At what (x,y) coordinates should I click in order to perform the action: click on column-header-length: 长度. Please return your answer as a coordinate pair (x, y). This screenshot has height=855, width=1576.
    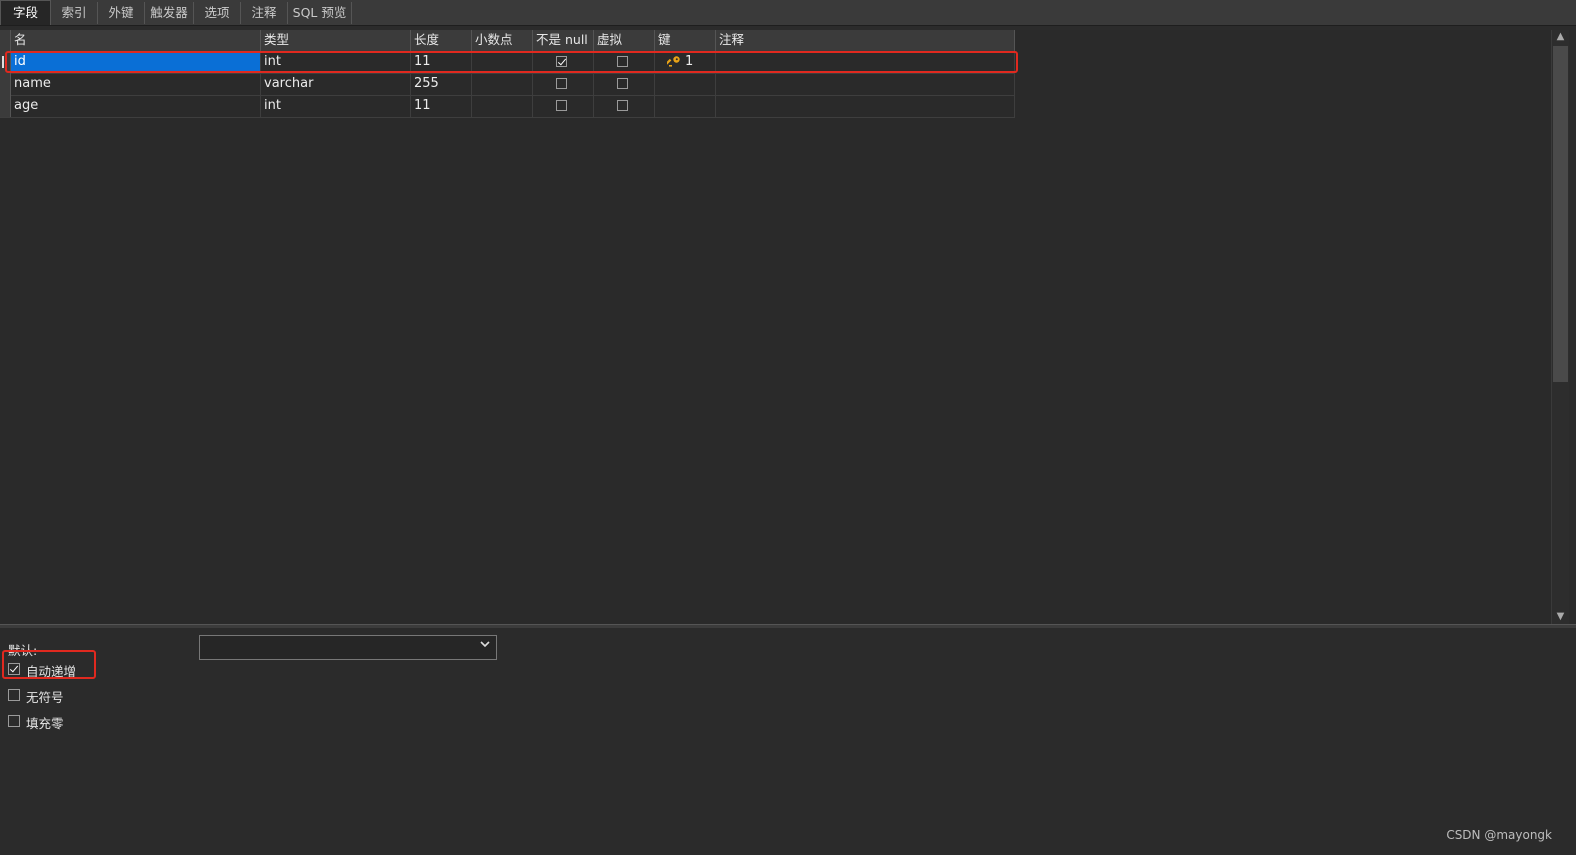
    Looking at the image, I should click on (441, 40).